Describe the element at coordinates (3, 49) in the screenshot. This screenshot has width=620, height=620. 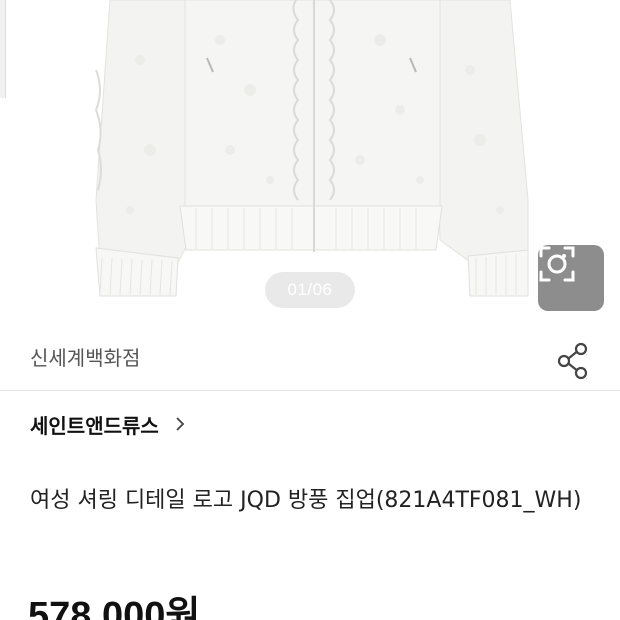
I see `side-panel-tab` at that location.